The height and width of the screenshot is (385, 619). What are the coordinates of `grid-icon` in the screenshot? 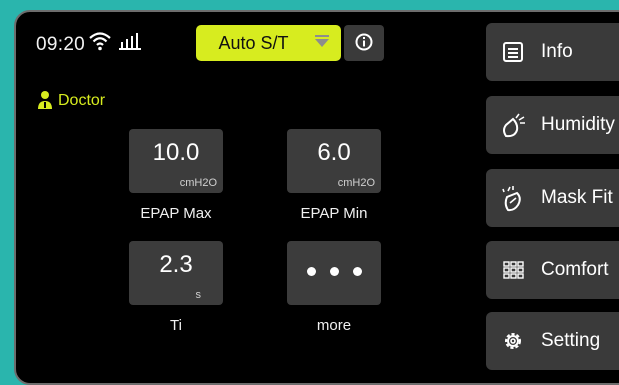 It's located at (513, 270).